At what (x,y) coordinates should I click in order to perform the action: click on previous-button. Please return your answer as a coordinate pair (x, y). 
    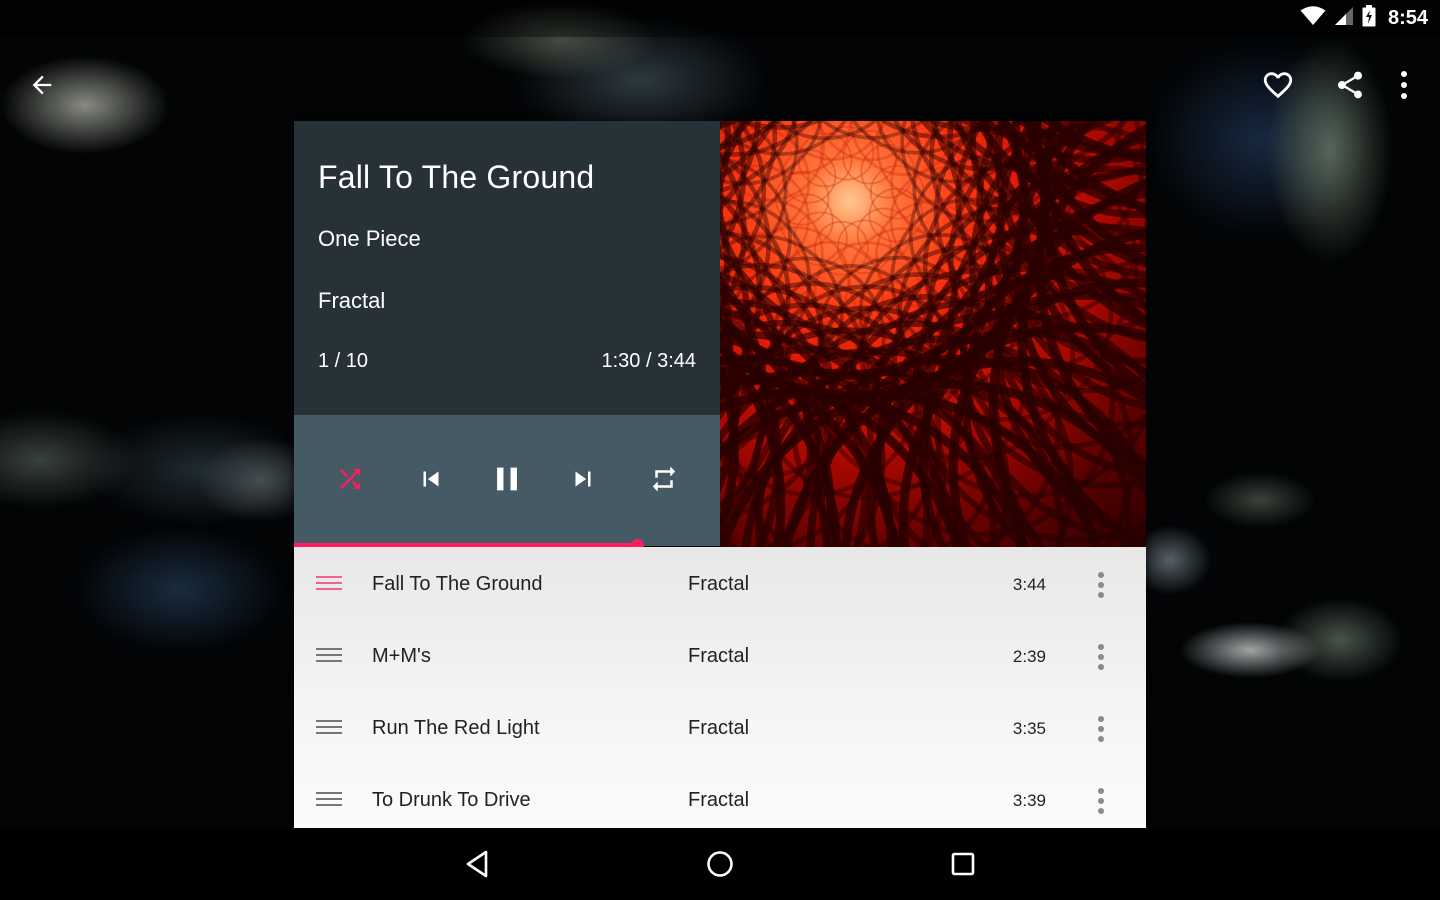
    Looking at the image, I should click on (431, 479).